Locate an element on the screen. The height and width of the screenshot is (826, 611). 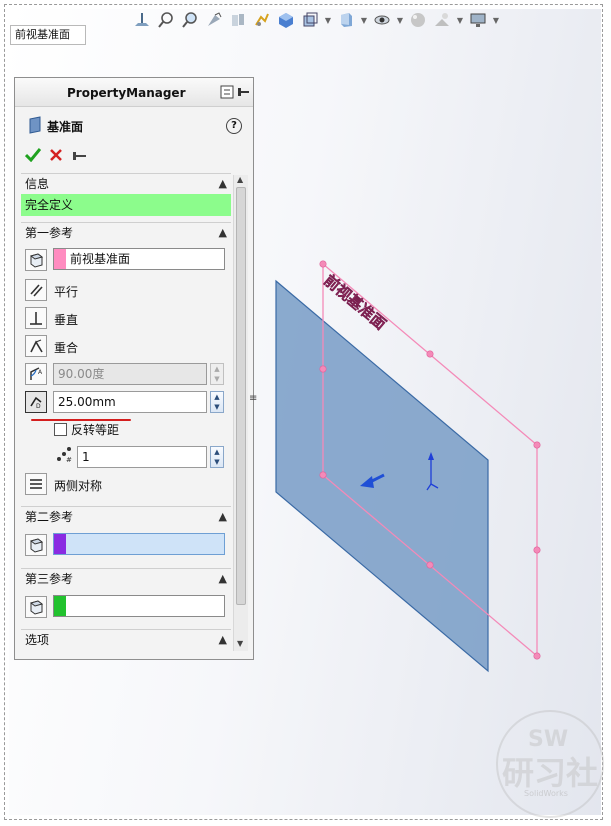
third-reference-header: 第三参考 ▲ is located at coordinates (126, 578).